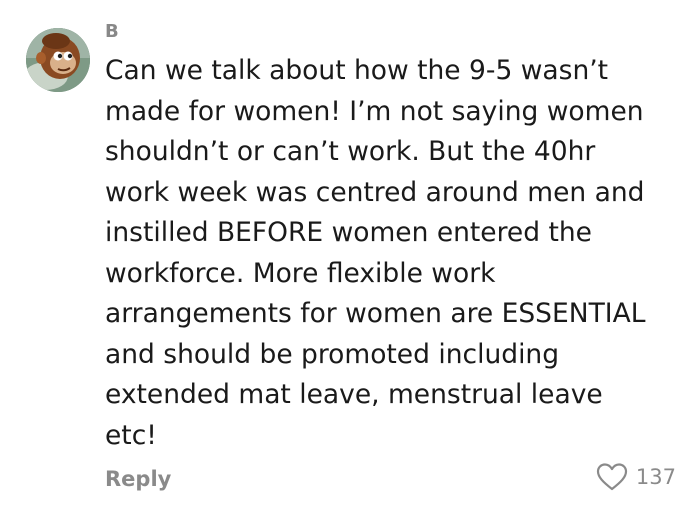  I want to click on user-avatar, so click(58, 60).